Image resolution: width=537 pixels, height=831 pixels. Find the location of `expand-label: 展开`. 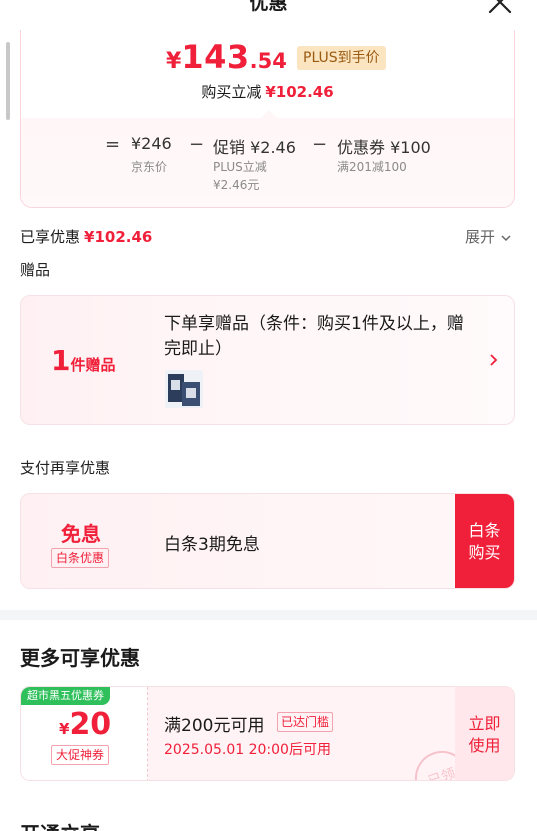

expand-label: 展开 is located at coordinates (480, 237).